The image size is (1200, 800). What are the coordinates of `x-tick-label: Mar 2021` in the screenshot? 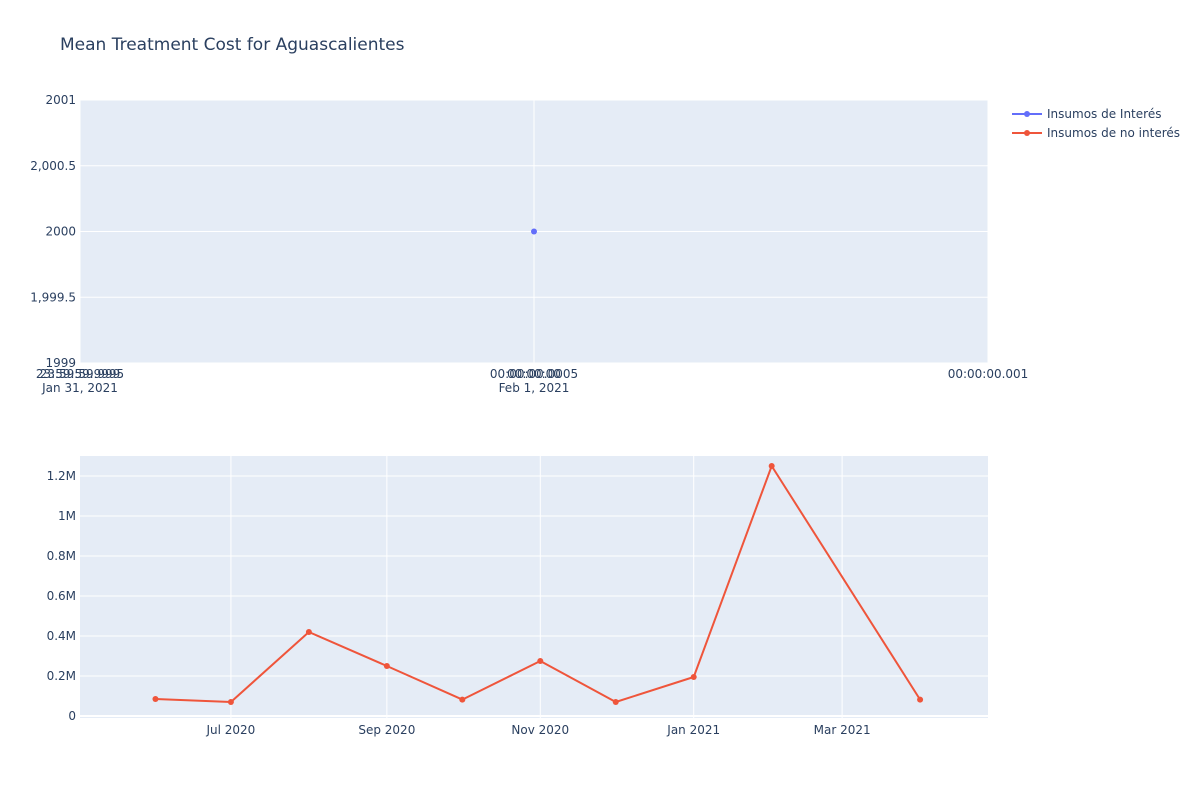 It's located at (842, 730).